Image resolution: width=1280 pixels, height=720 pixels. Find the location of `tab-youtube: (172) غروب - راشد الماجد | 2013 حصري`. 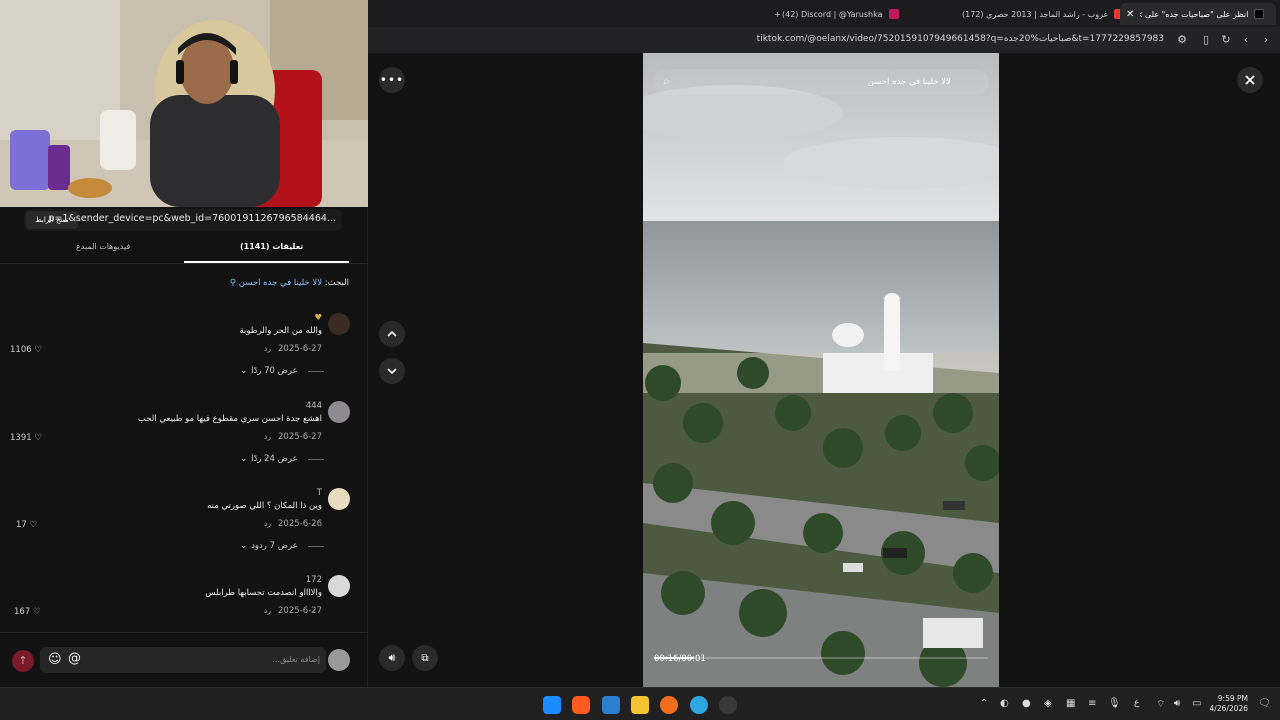

tab-youtube: (172) غروب - راشد الماجد | 2013 حصري is located at coordinates (1043, 14).